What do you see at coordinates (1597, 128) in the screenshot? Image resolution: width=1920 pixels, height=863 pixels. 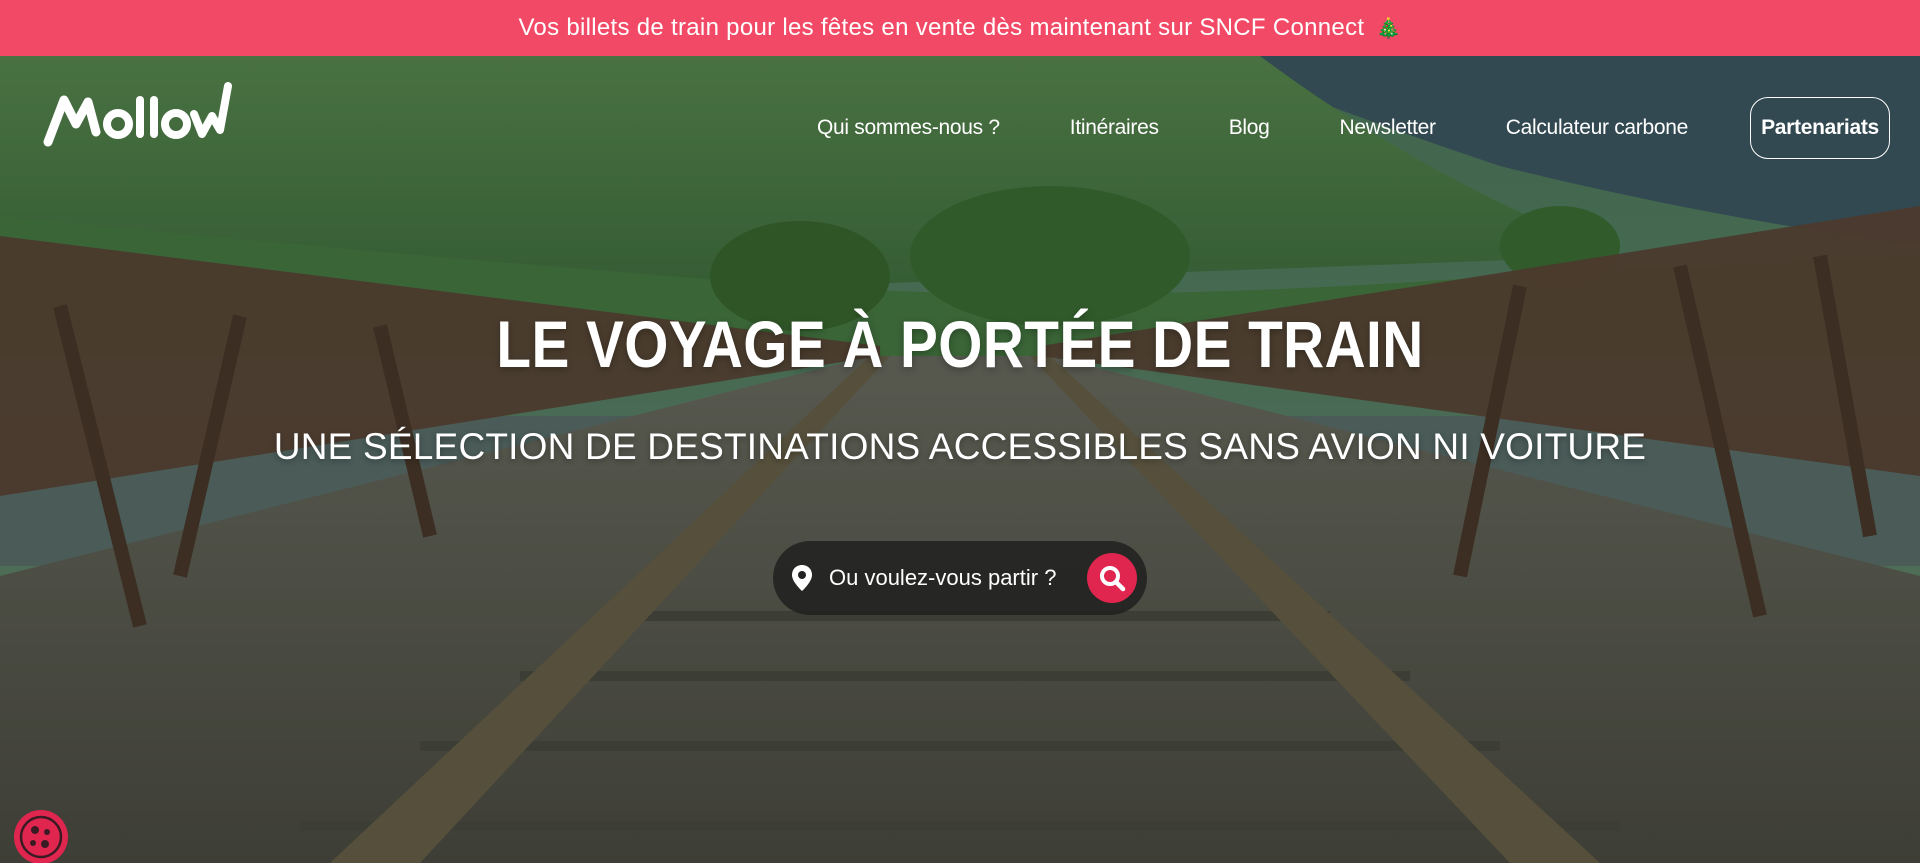 I see `nav-calculateur-carbone: Calculateur carbone` at bounding box center [1597, 128].